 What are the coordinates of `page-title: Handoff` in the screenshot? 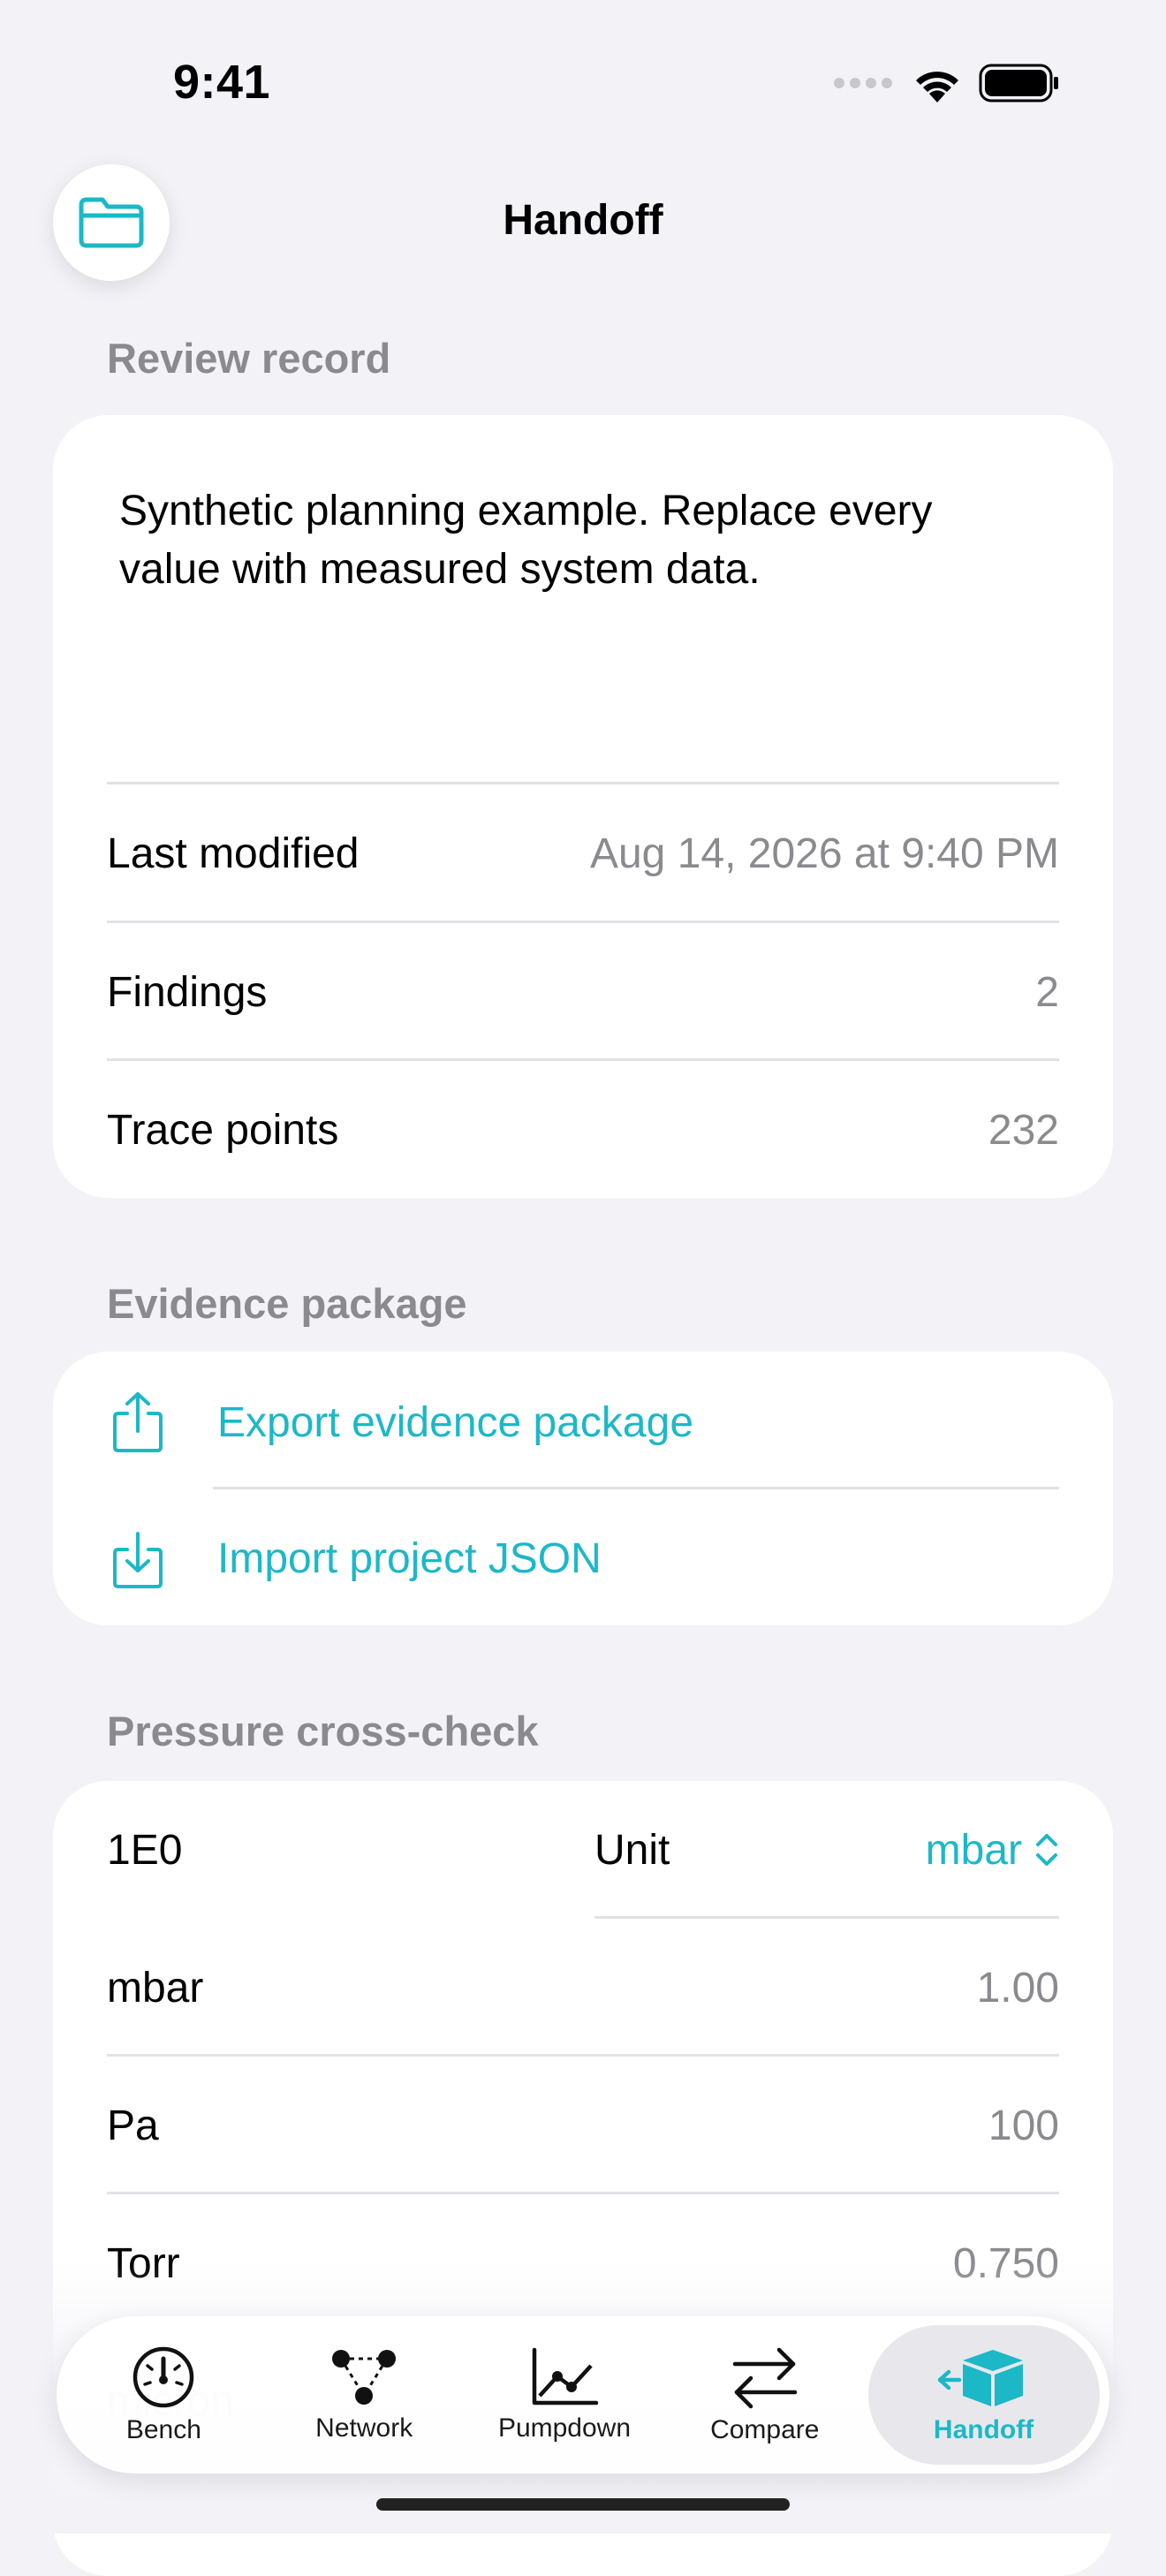 It's located at (583, 221).